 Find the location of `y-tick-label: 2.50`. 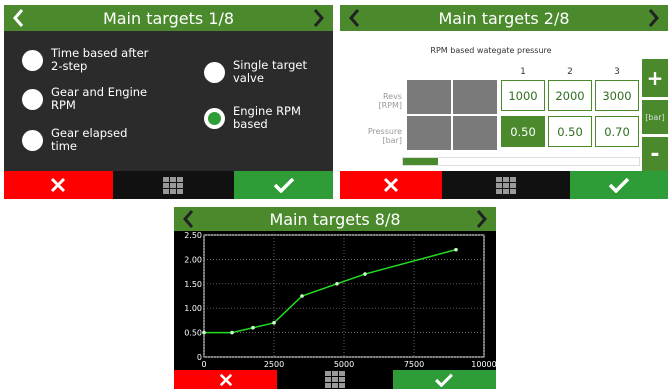

y-tick-label: 2.50 is located at coordinates (193, 235).